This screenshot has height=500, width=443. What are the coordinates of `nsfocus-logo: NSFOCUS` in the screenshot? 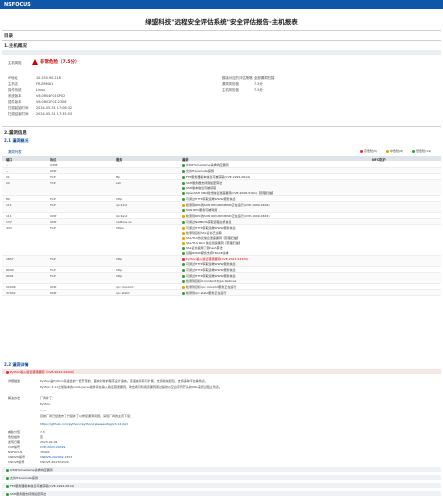 It's located at (17, 5).